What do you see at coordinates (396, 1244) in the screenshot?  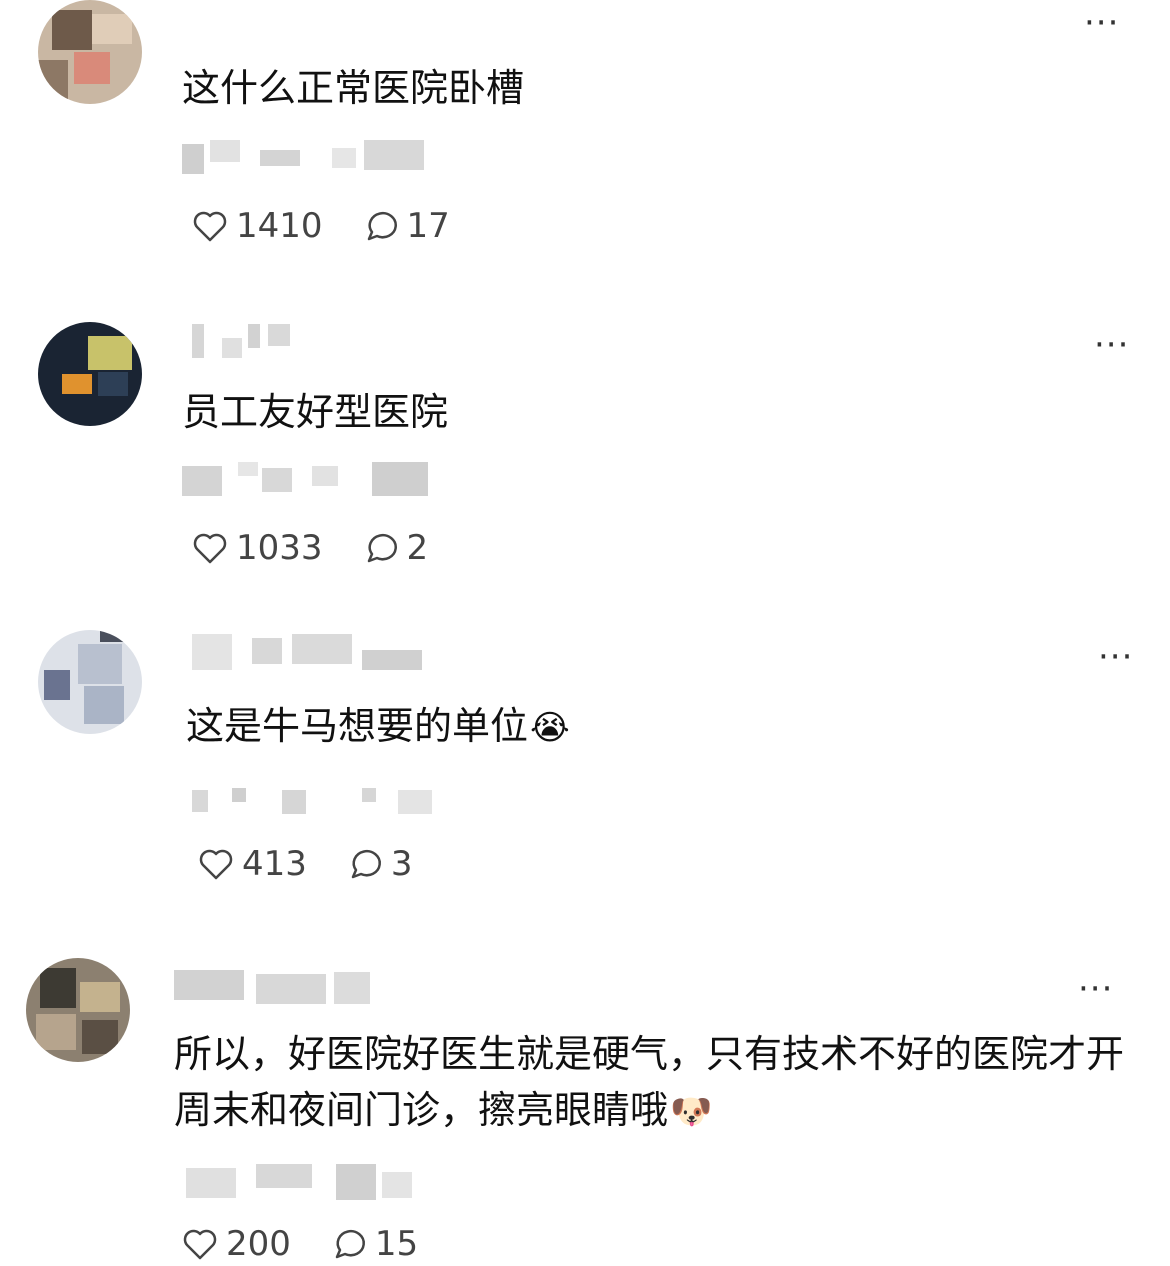 I see `reply-count: 15` at bounding box center [396, 1244].